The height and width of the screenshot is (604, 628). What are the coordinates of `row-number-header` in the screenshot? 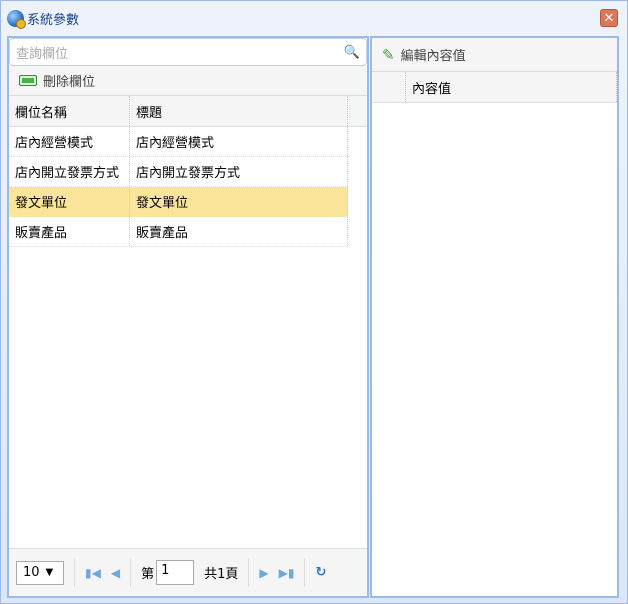 It's located at (389, 87).